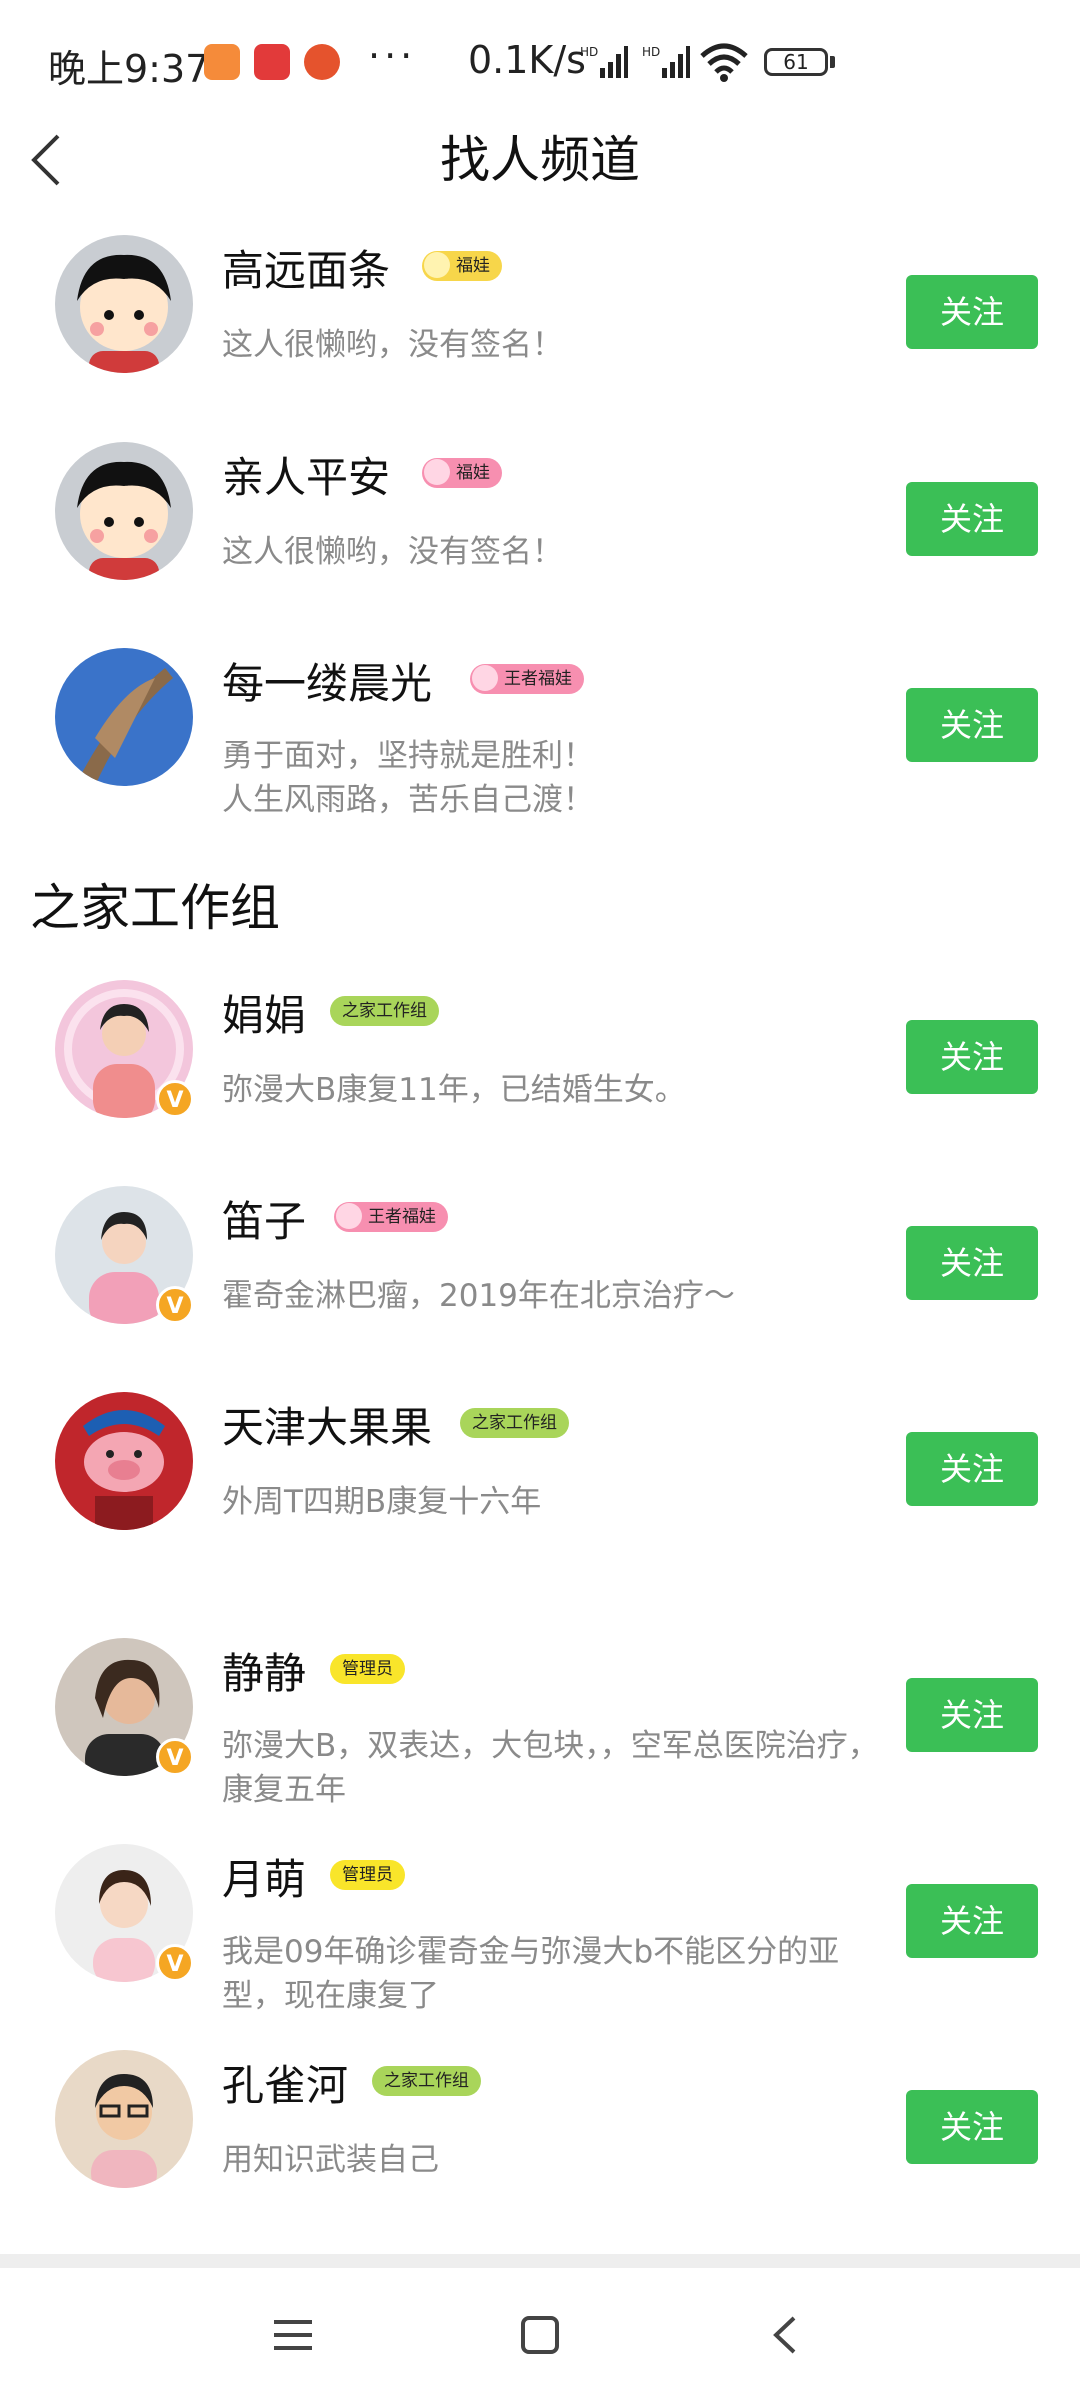 This screenshot has width=1080, height=2400. What do you see at coordinates (408, 778) in the screenshot?
I see `user-bio: 勇于面对，坚持就是胜利！ 人生风雨路，苦乐自己渡！` at bounding box center [408, 778].